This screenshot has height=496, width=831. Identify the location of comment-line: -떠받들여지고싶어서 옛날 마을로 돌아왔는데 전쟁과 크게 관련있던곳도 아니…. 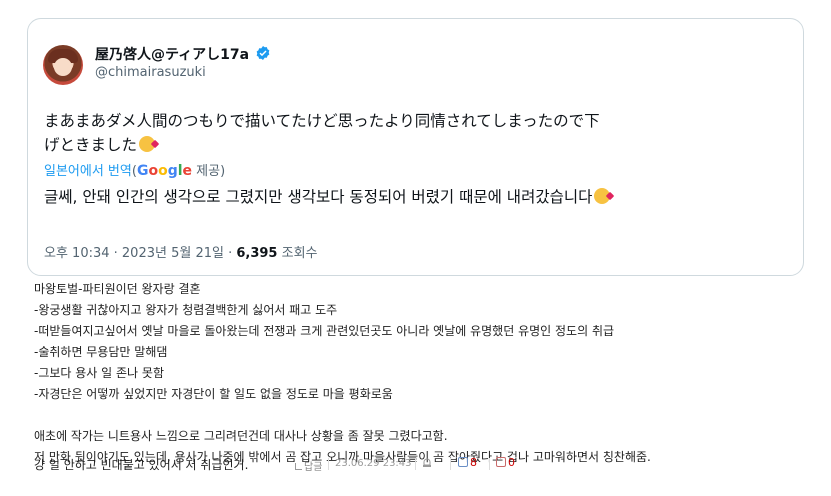
(324, 331).